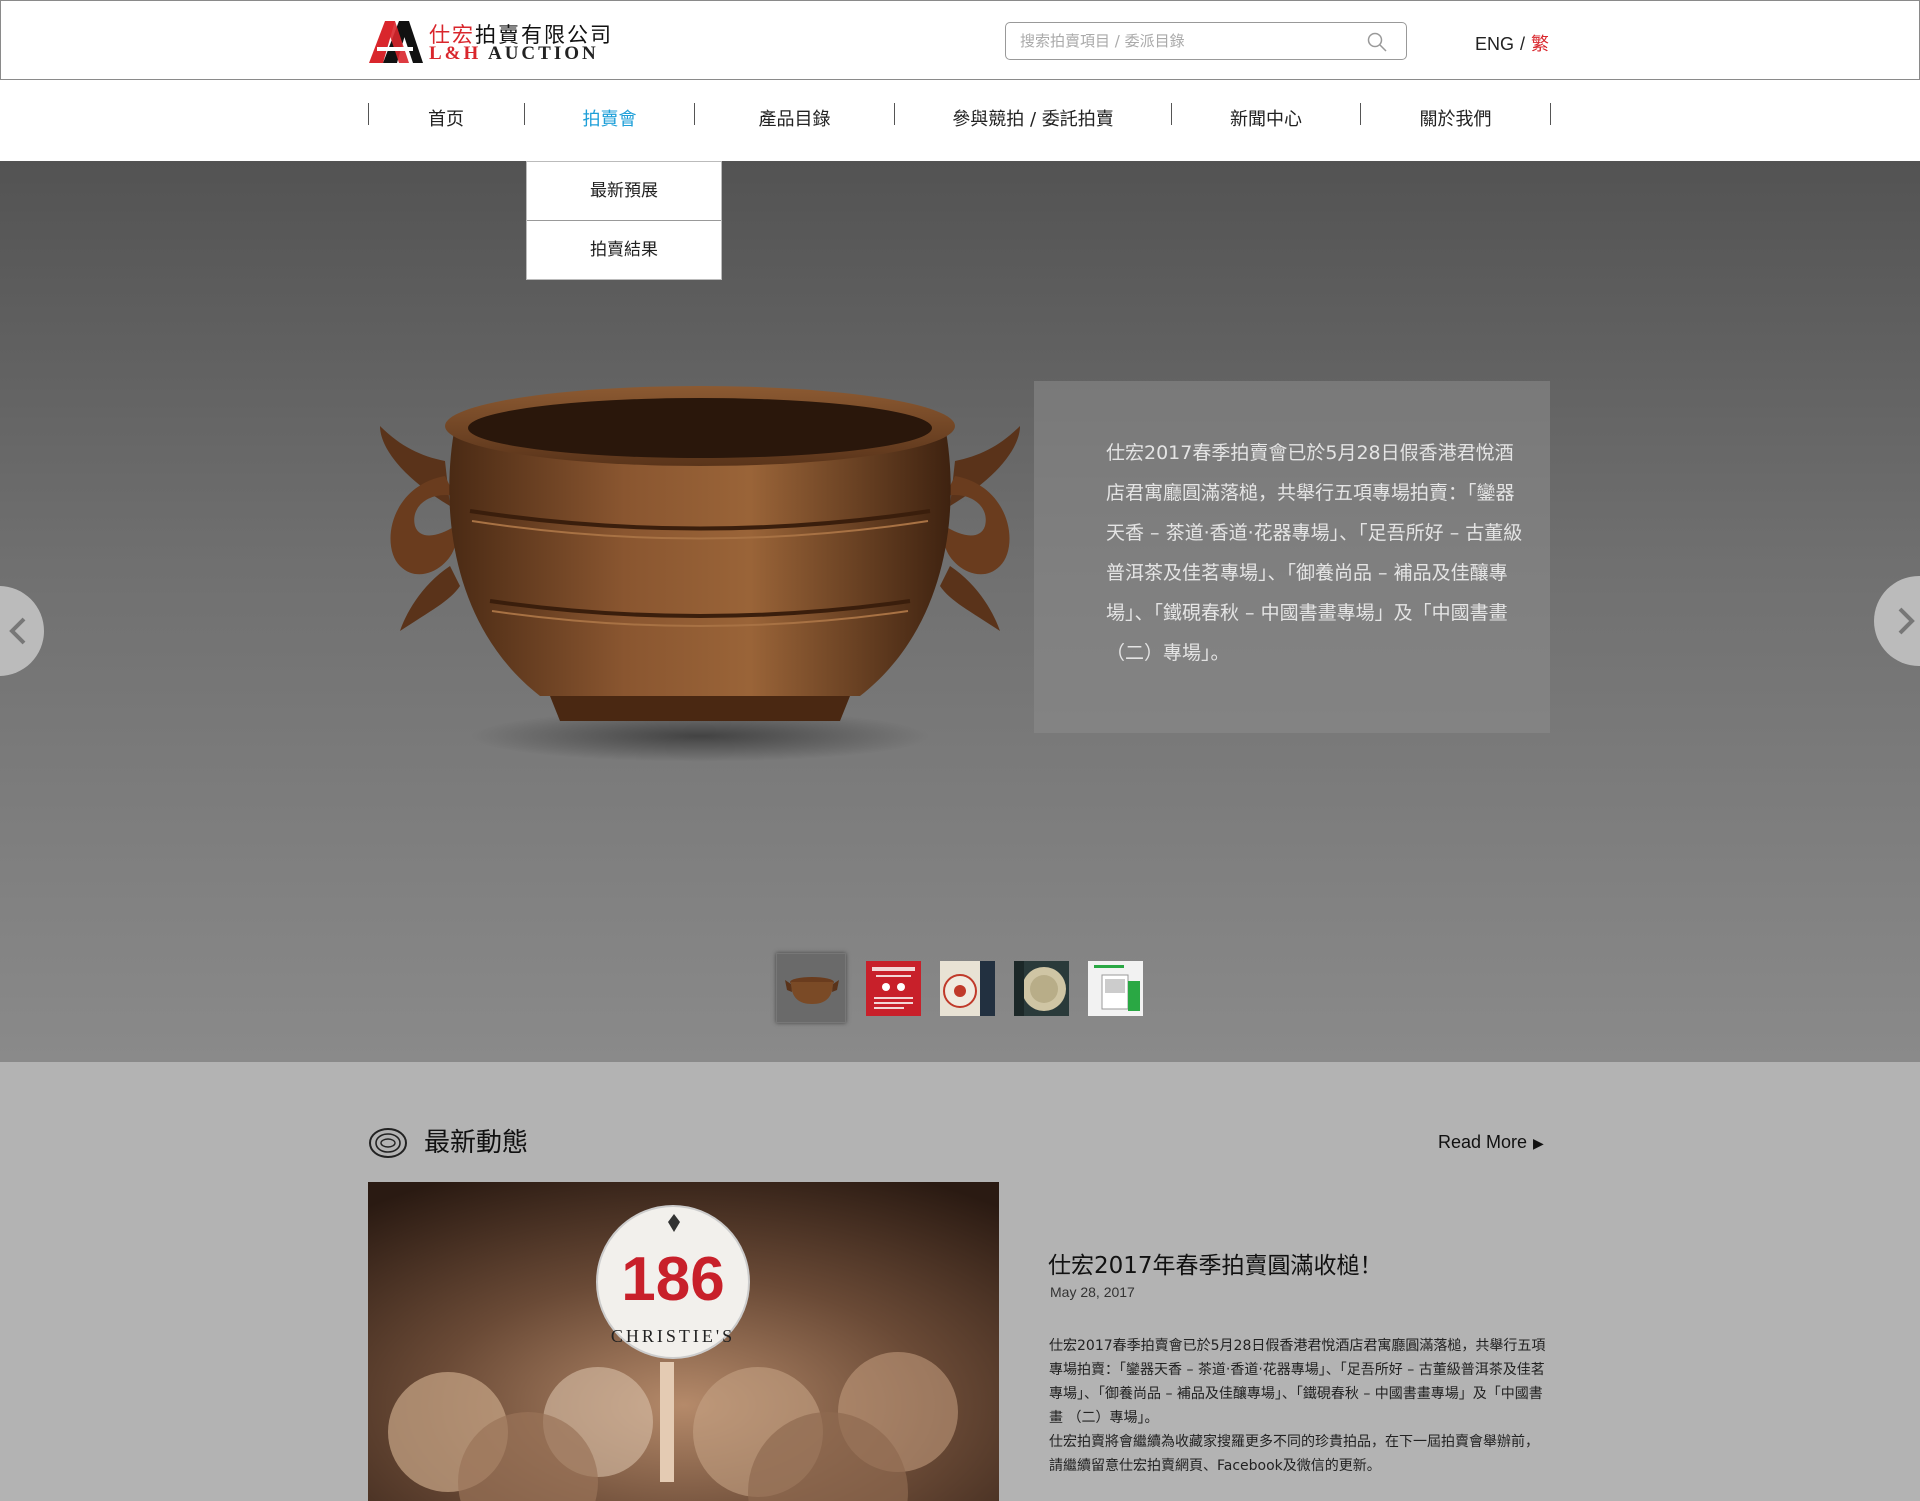 The width and height of the screenshot is (1920, 1501). I want to click on paddle-text: CHRISTIE'S, so click(673, 1336).